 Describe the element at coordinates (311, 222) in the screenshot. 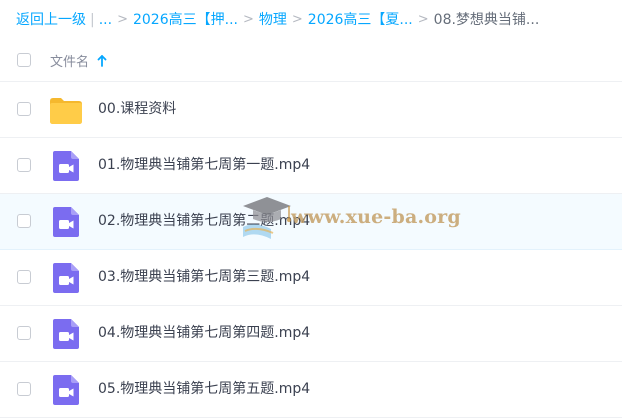

I see `file-row: 02.物理典当铺第七周第二题.mp4` at that location.